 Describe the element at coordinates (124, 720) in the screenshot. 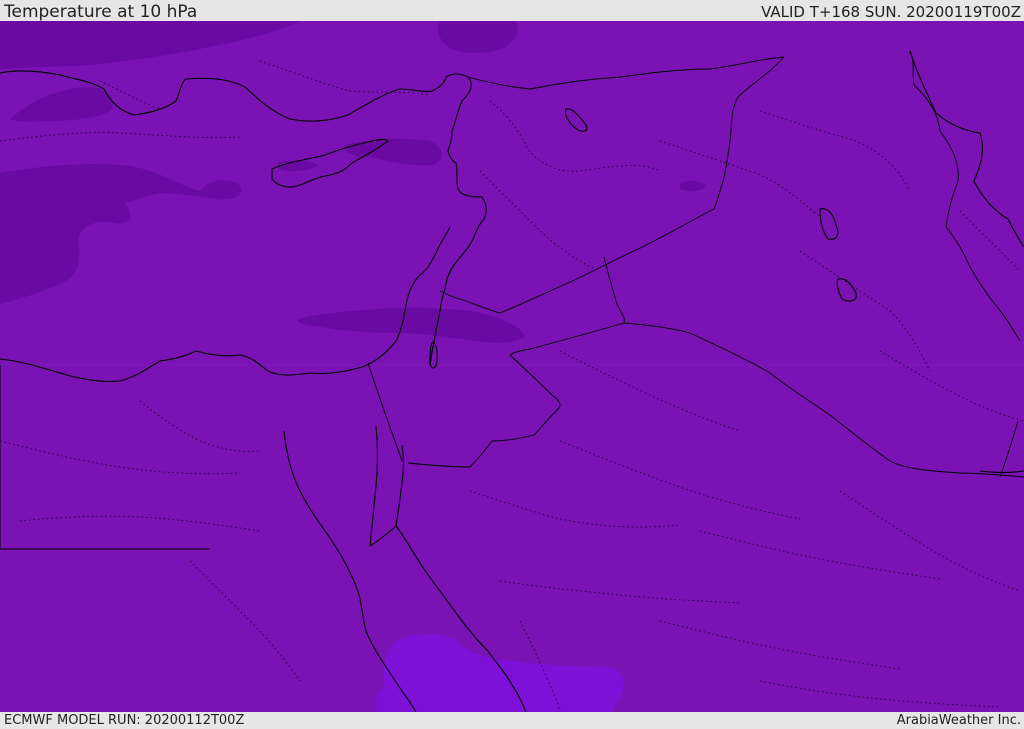

I see `model-run-label: ECMWF MODEL RUN: 20200112T00Z` at that location.